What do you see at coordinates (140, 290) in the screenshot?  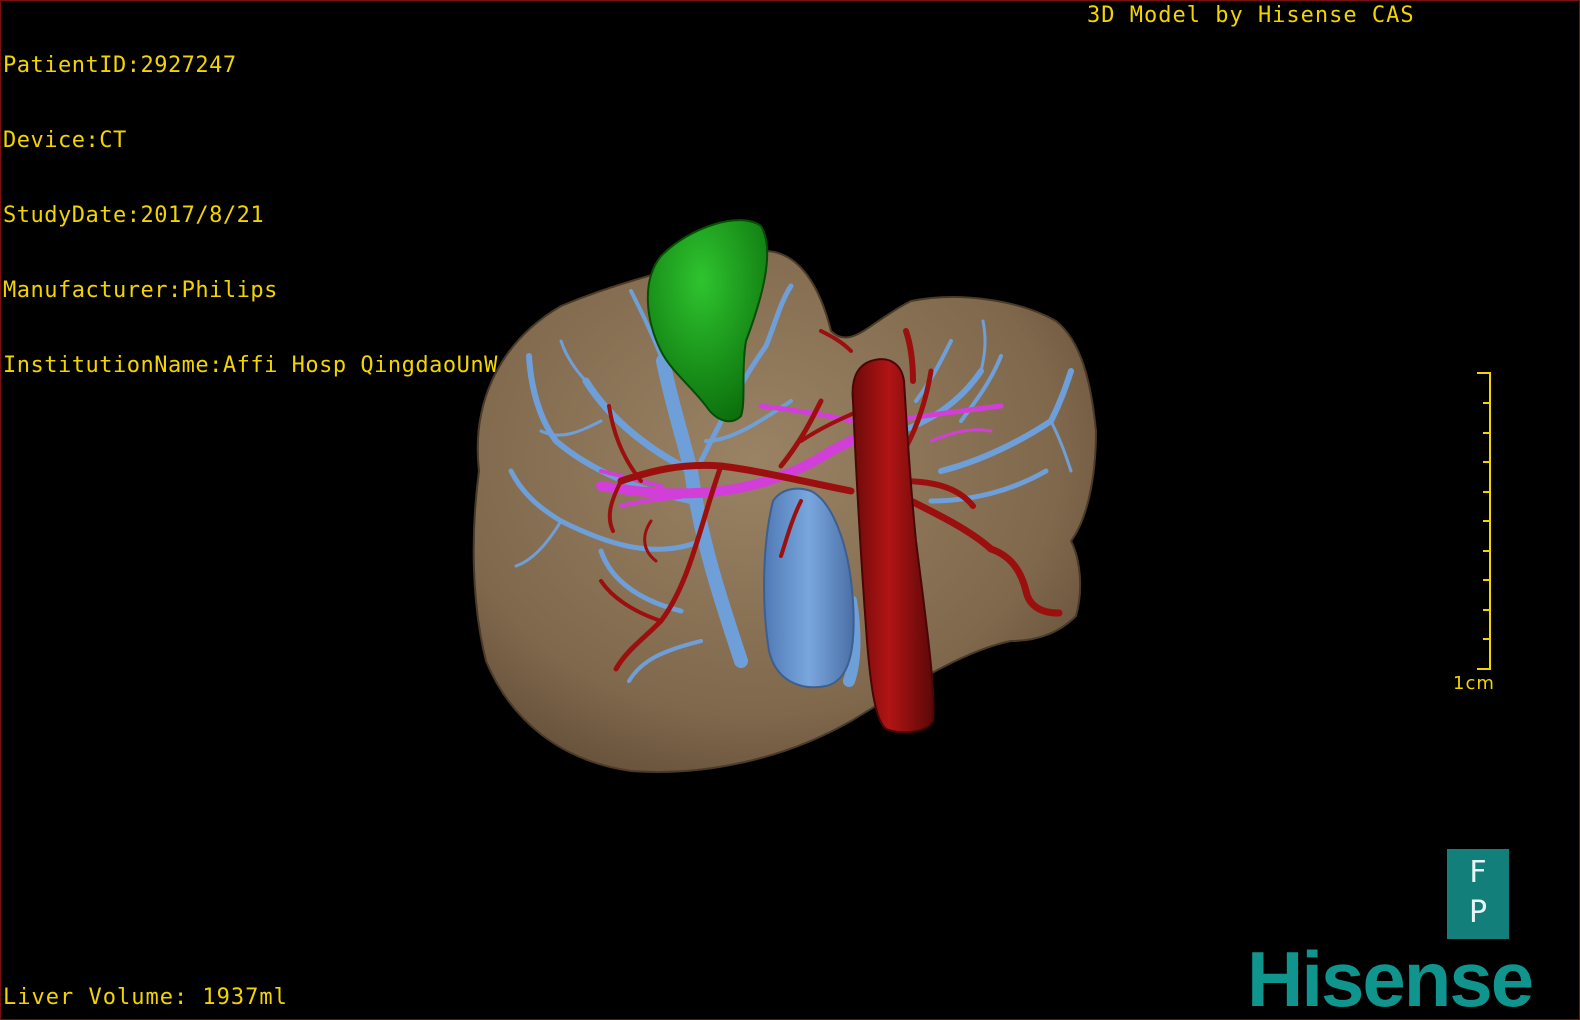 I see `manufacturer: Manufacturer:Philips` at bounding box center [140, 290].